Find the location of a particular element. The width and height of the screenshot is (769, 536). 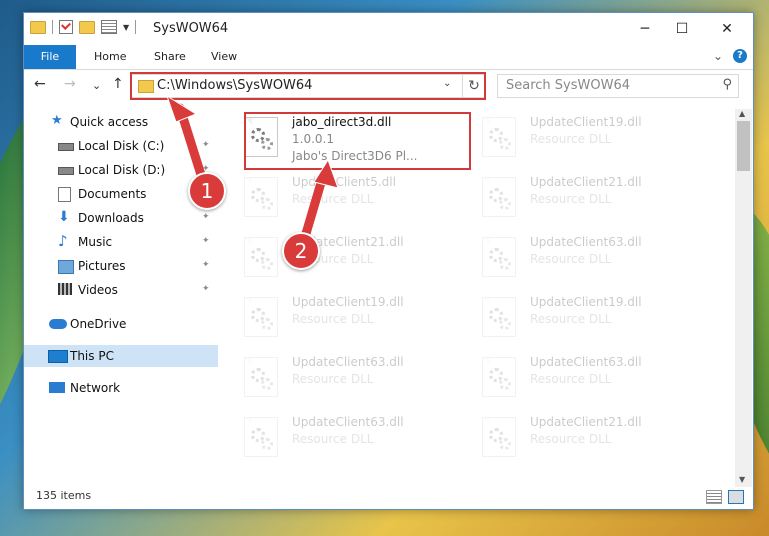

scroll-down-icon: ▼ is located at coordinates (742, 479).